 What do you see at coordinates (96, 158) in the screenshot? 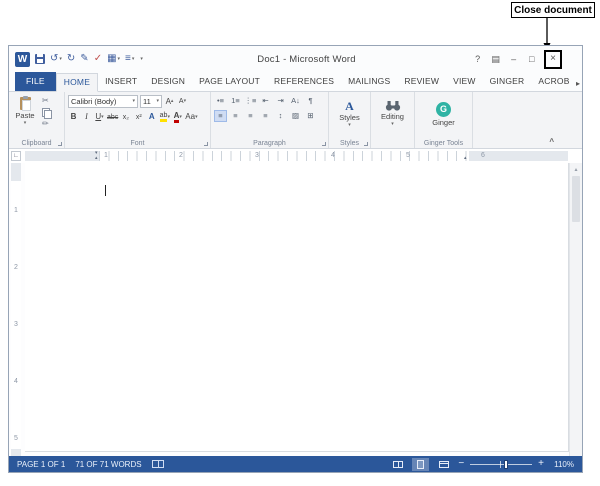
I see `hanging-indent-marker: ▴` at bounding box center [96, 158].